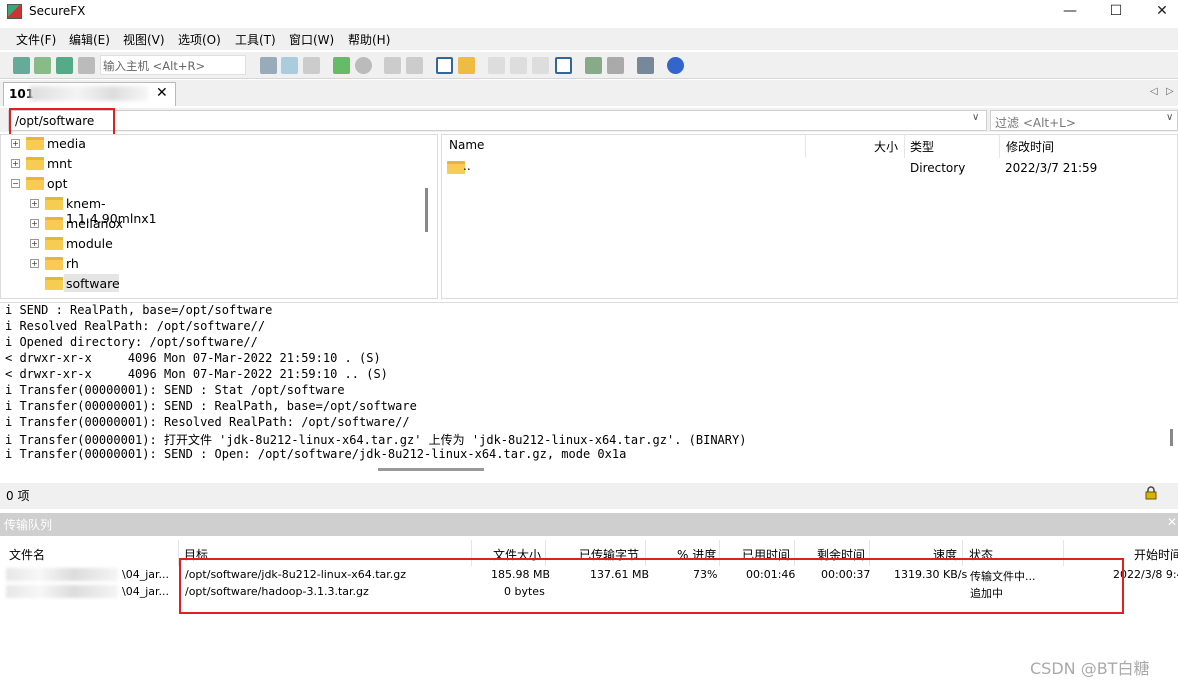 The height and width of the screenshot is (683, 1178). I want to click on menu-tools: 工具(T), so click(255, 39).